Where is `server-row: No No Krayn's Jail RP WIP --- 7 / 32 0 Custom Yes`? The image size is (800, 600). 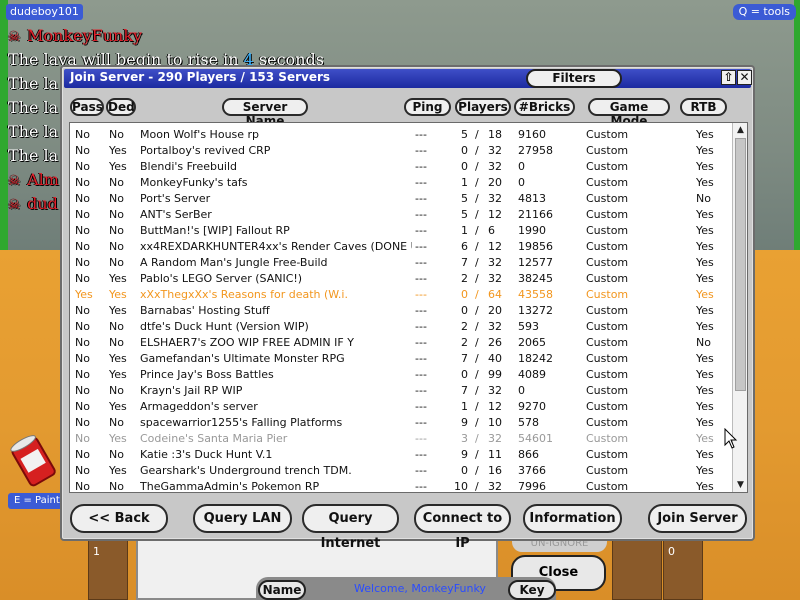 server-row: No No Krayn's Jail RP WIP --- 7 / 32 0 Custom Yes is located at coordinates (401, 391).